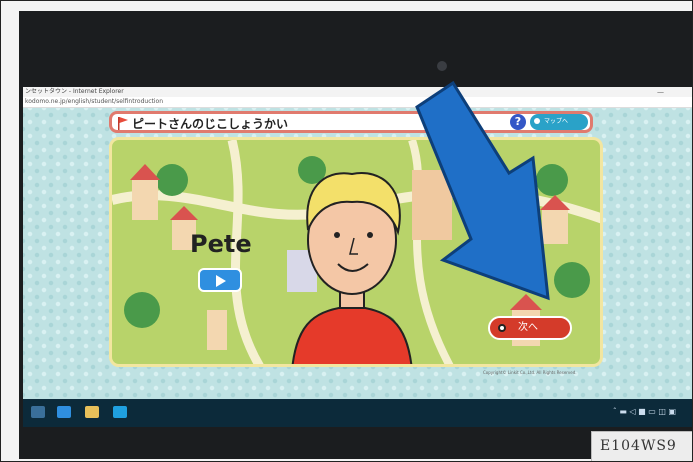 The height and width of the screenshot is (462, 693). What do you see at coordinates (482, 190) in the screenshot?
I see `arrow-icon` at bounding box center [482, 190].